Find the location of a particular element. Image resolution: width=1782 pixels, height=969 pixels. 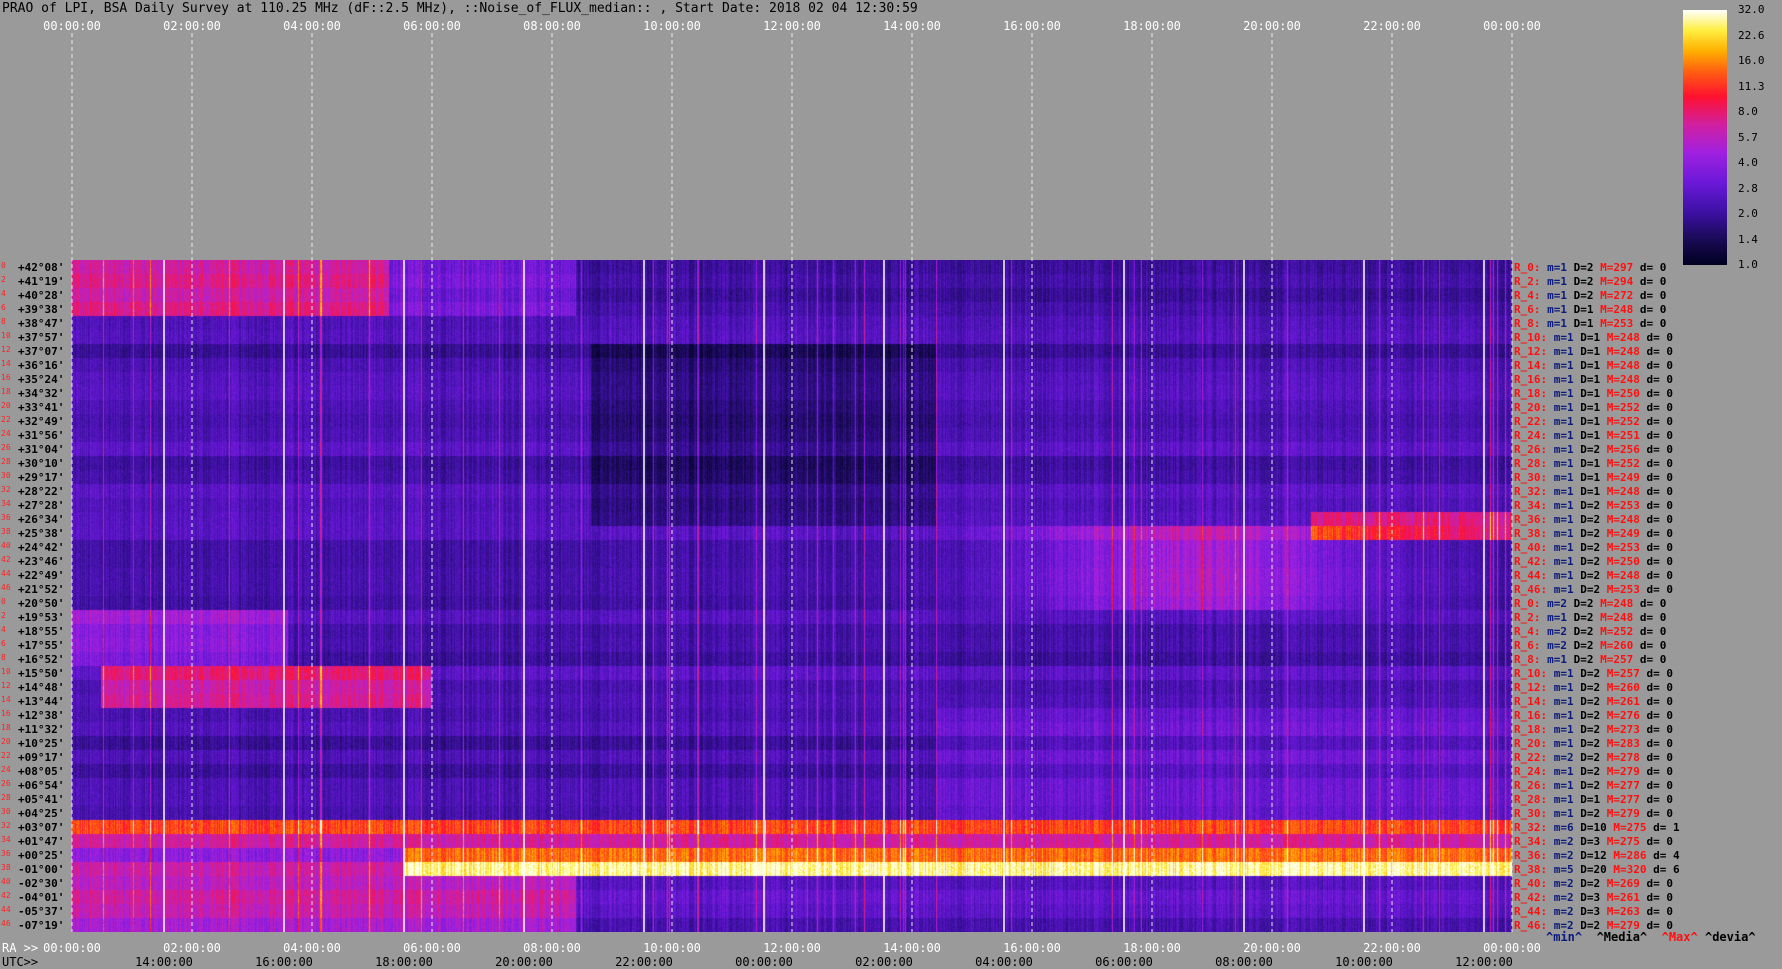

declination-label: +34°32' is located at coordinates (41, 393).